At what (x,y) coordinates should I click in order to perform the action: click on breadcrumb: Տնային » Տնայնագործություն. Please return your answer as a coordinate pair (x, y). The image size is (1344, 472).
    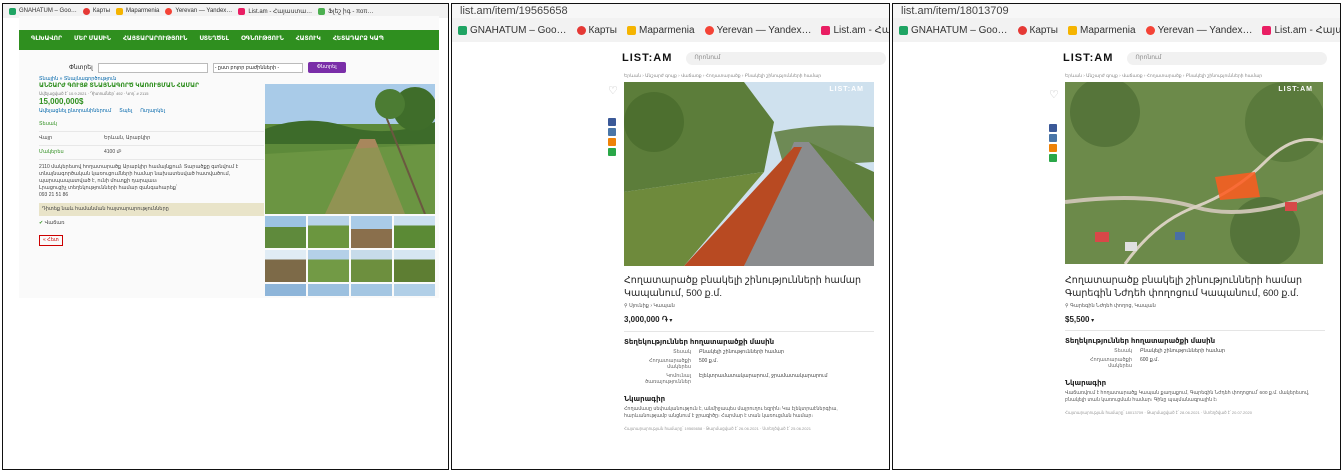
    Looking at the image, I should click on (151, 79).